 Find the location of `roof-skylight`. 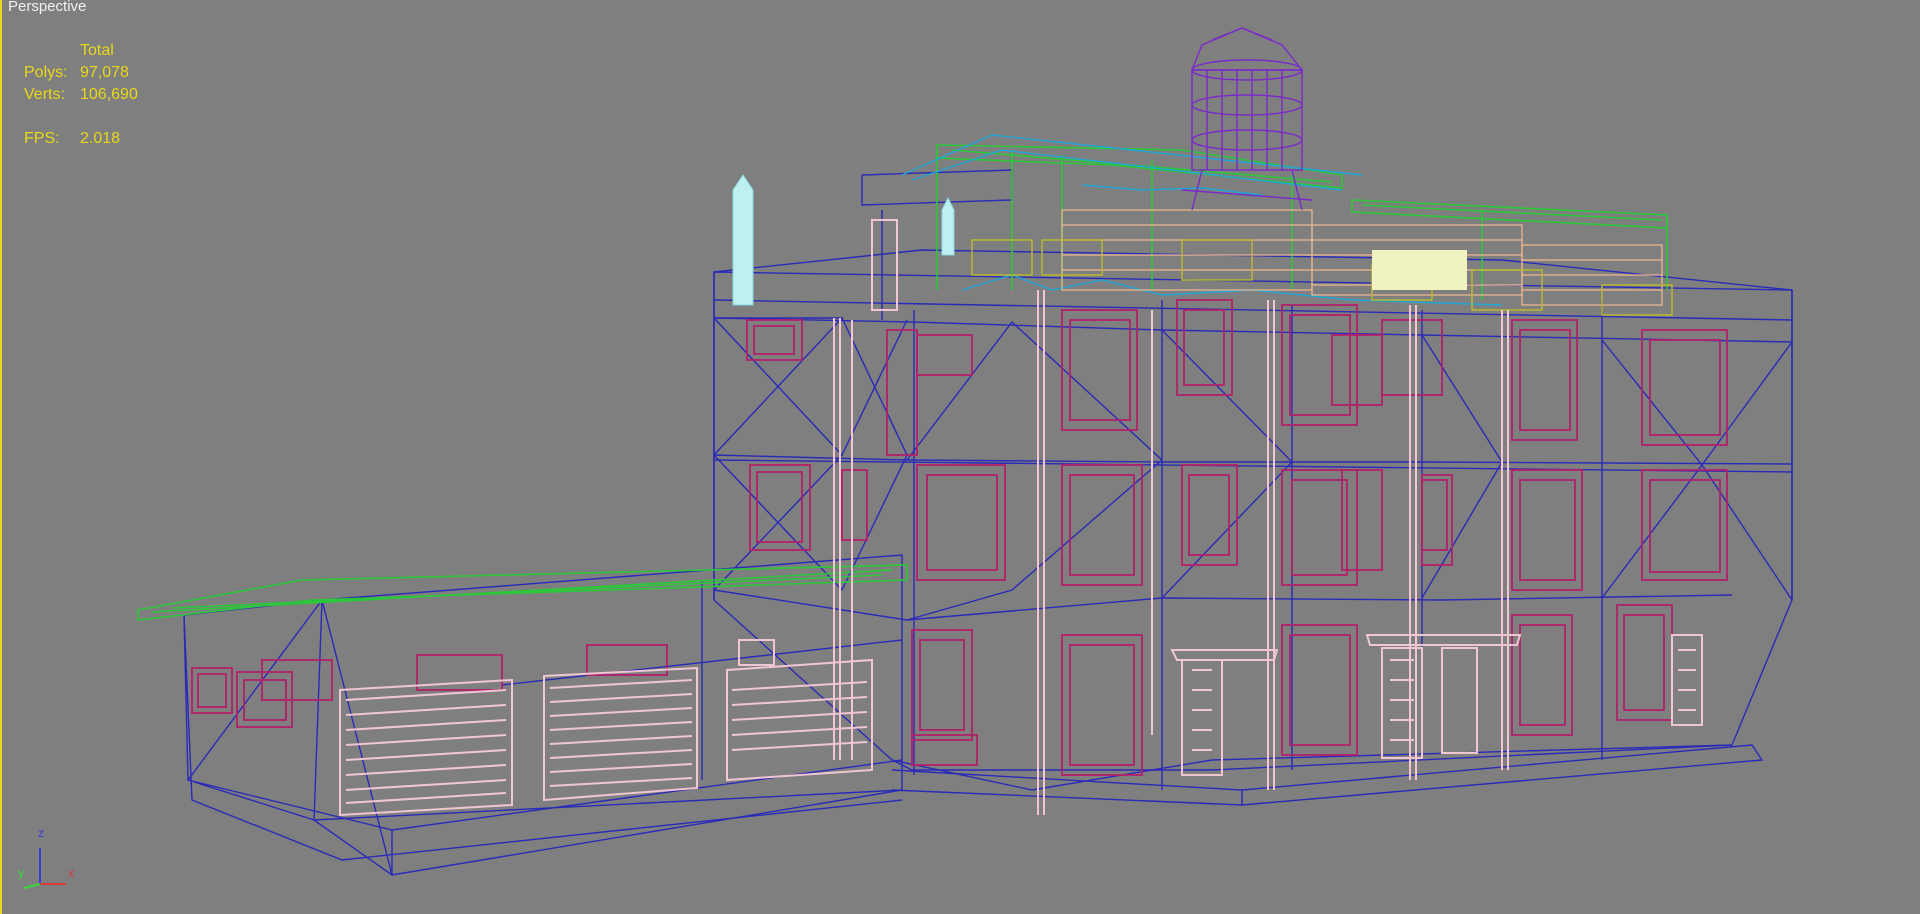

roof-skylight is located at coordinates (1419, 270).